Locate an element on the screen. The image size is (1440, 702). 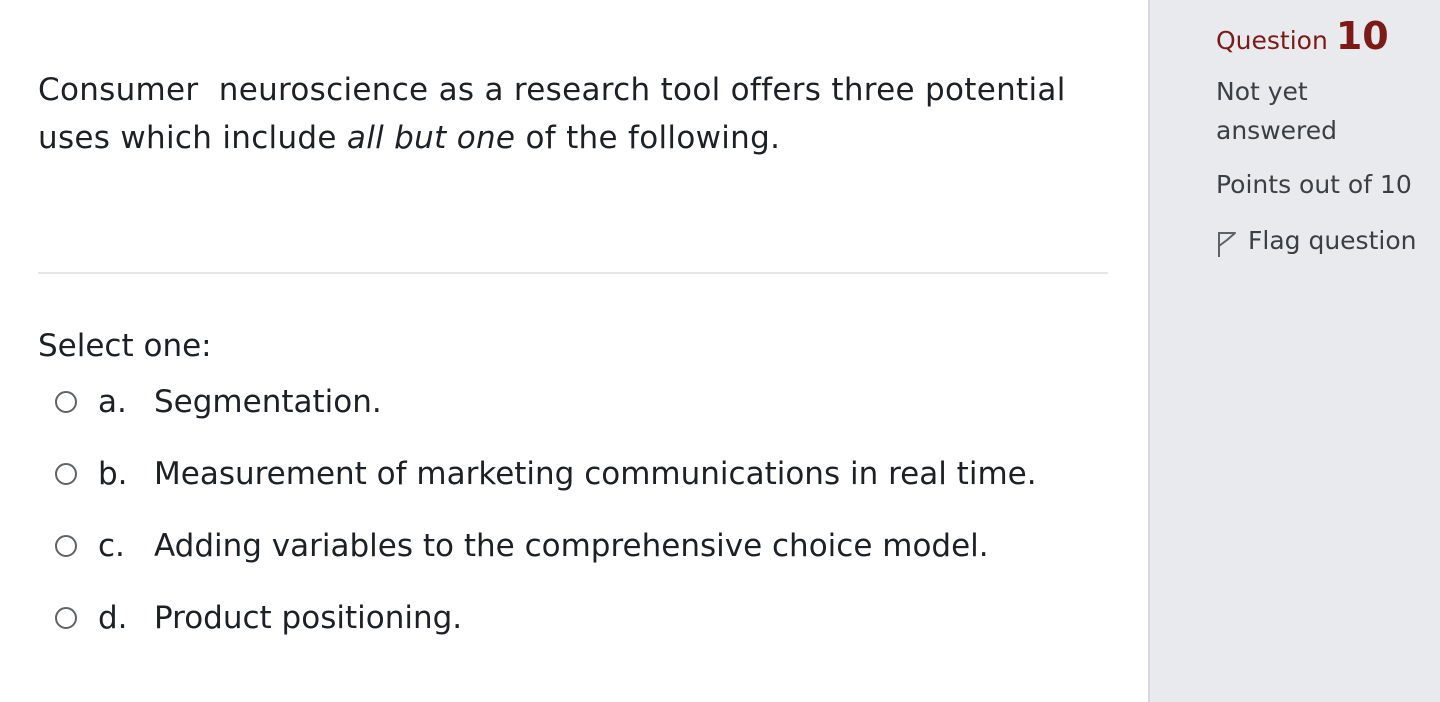
flag-question-link: Flag question is located at coordinates (1316, 241).